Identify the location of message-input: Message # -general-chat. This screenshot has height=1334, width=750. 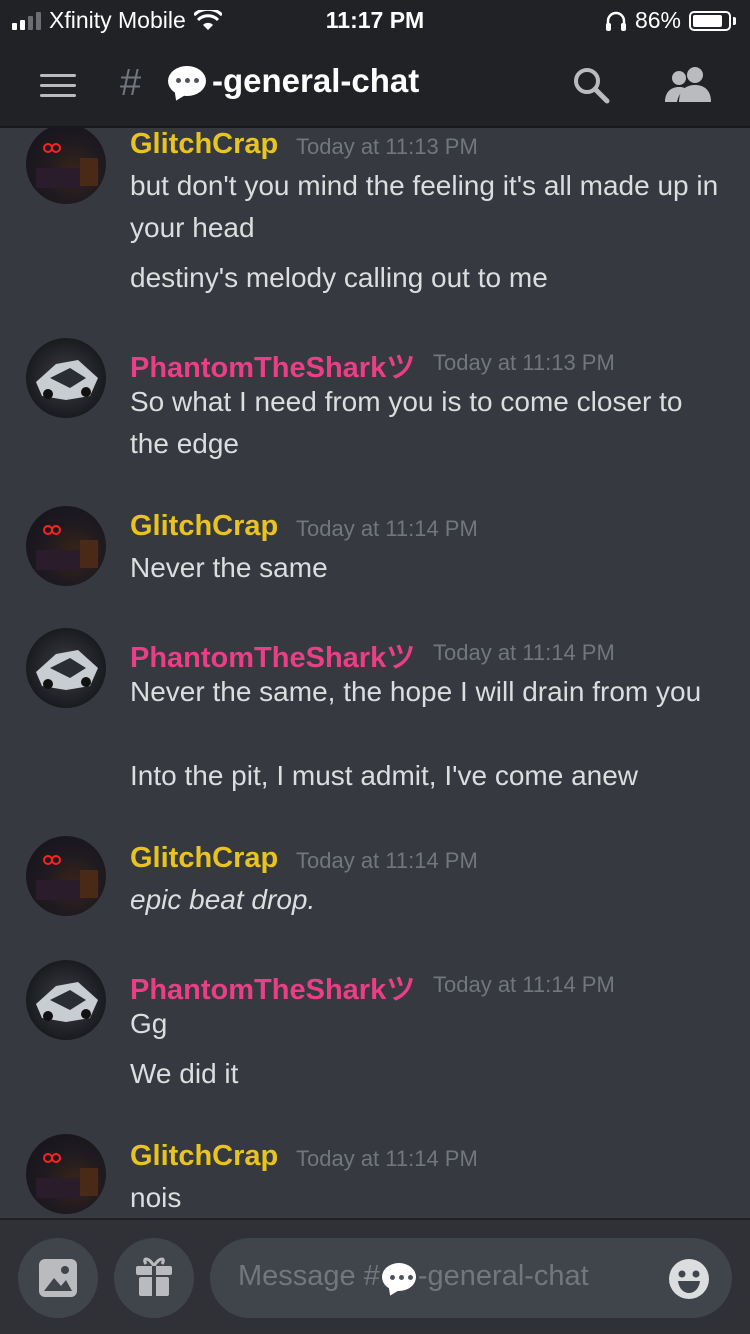
(471, 1278).